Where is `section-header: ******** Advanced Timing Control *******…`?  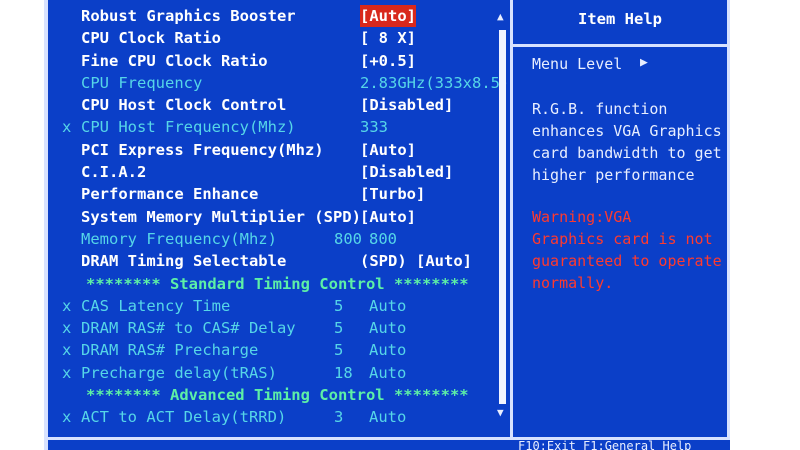
section-header: ******** Advanced Timing Control *******… is located at coordinates (269, 395).